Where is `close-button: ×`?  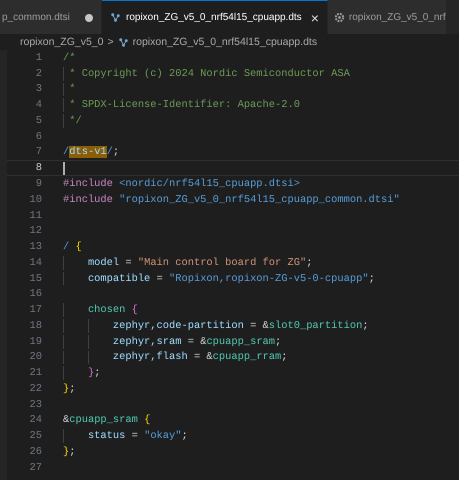 close-button: × is located at coordinates (312, 17).